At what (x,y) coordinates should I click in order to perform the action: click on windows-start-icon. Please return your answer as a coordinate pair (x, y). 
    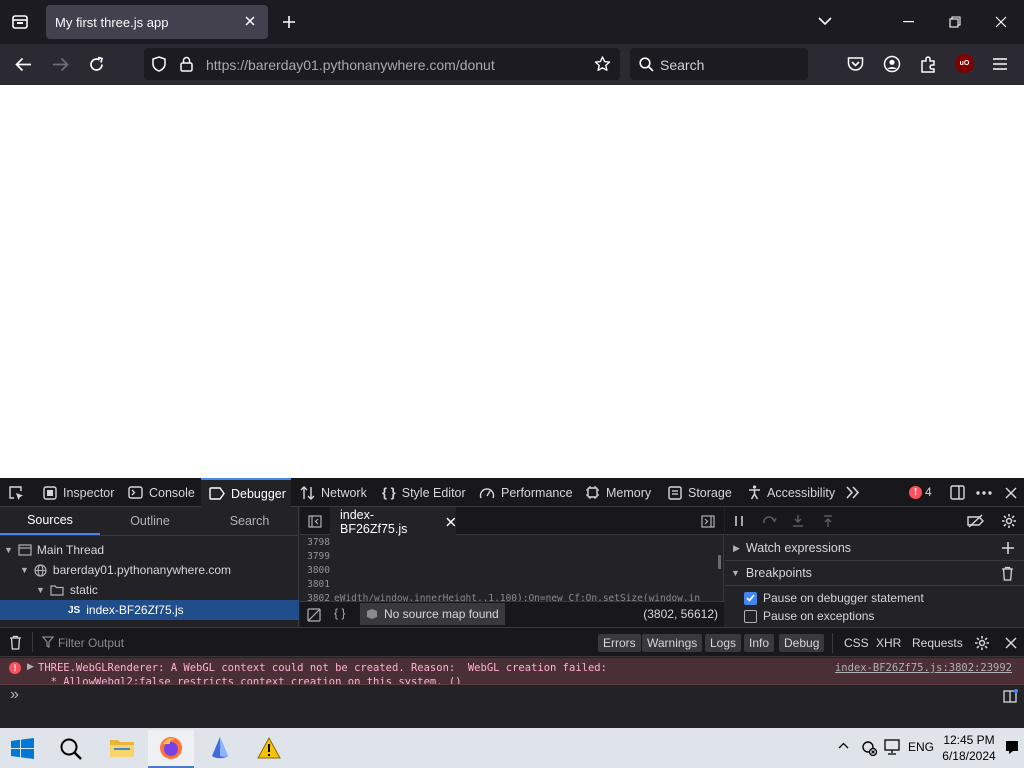
    Looking at the image, I should click on (22, 748).